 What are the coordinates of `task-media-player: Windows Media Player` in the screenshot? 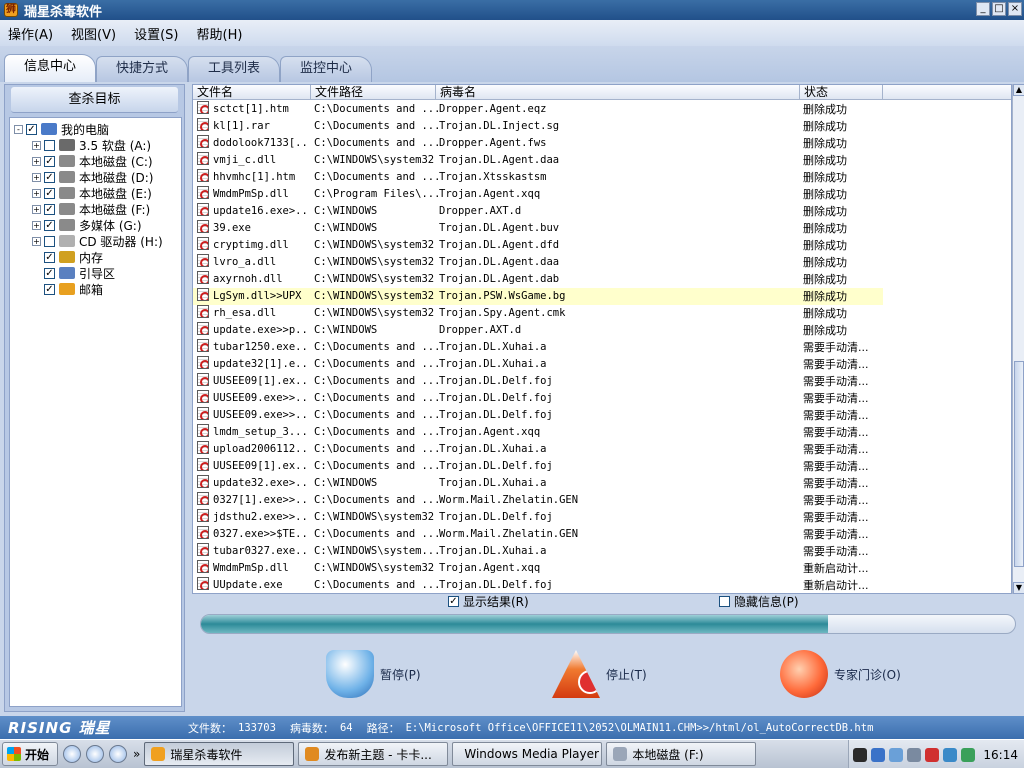 It's located at (527, 754).